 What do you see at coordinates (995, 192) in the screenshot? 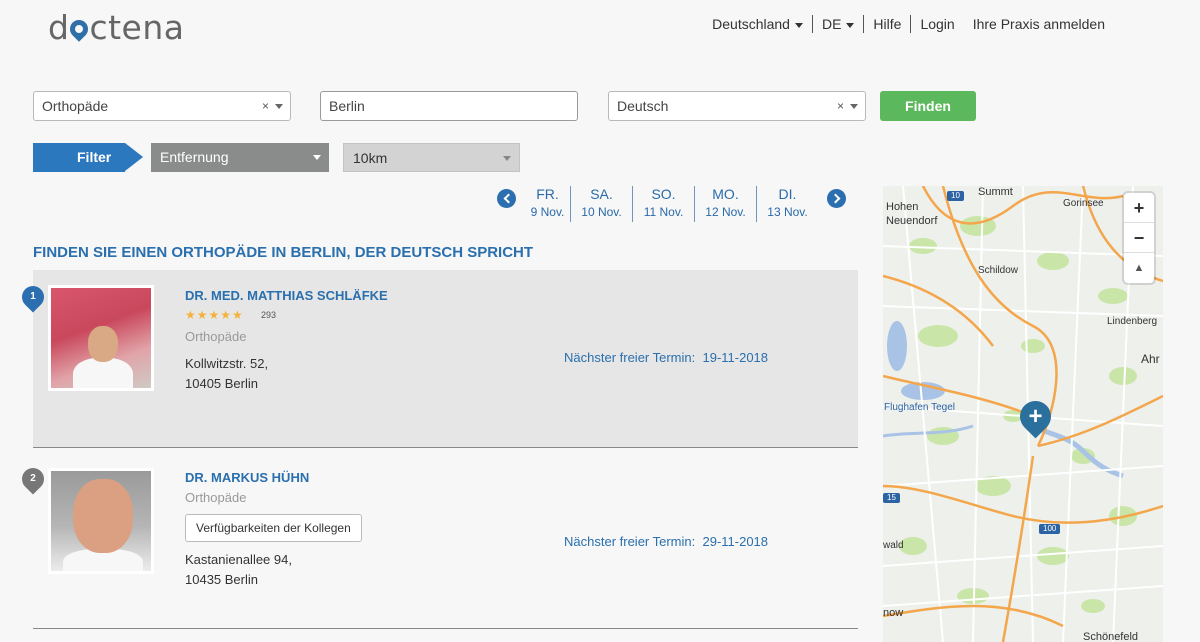
I see `map-label-summt: Summt` at bounding box center [995, 192].